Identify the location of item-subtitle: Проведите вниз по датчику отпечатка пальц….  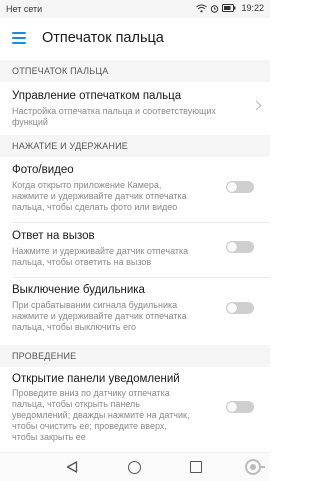
(101, 415).